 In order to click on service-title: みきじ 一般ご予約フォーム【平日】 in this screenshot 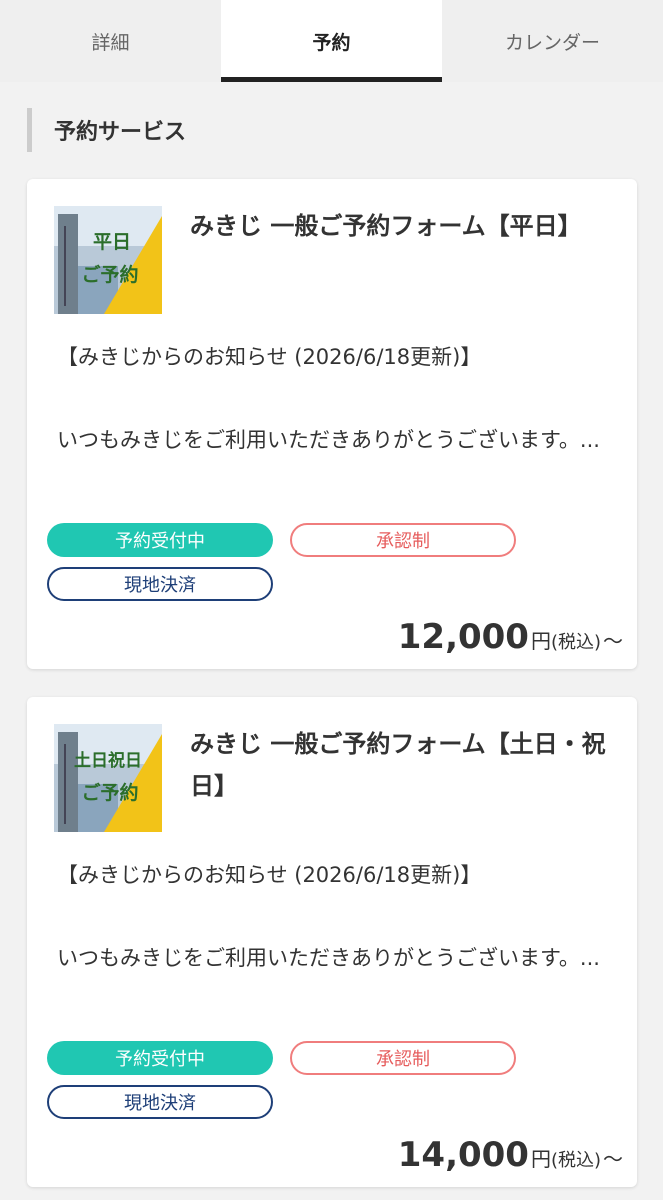, I will do `click(400, 226)`.